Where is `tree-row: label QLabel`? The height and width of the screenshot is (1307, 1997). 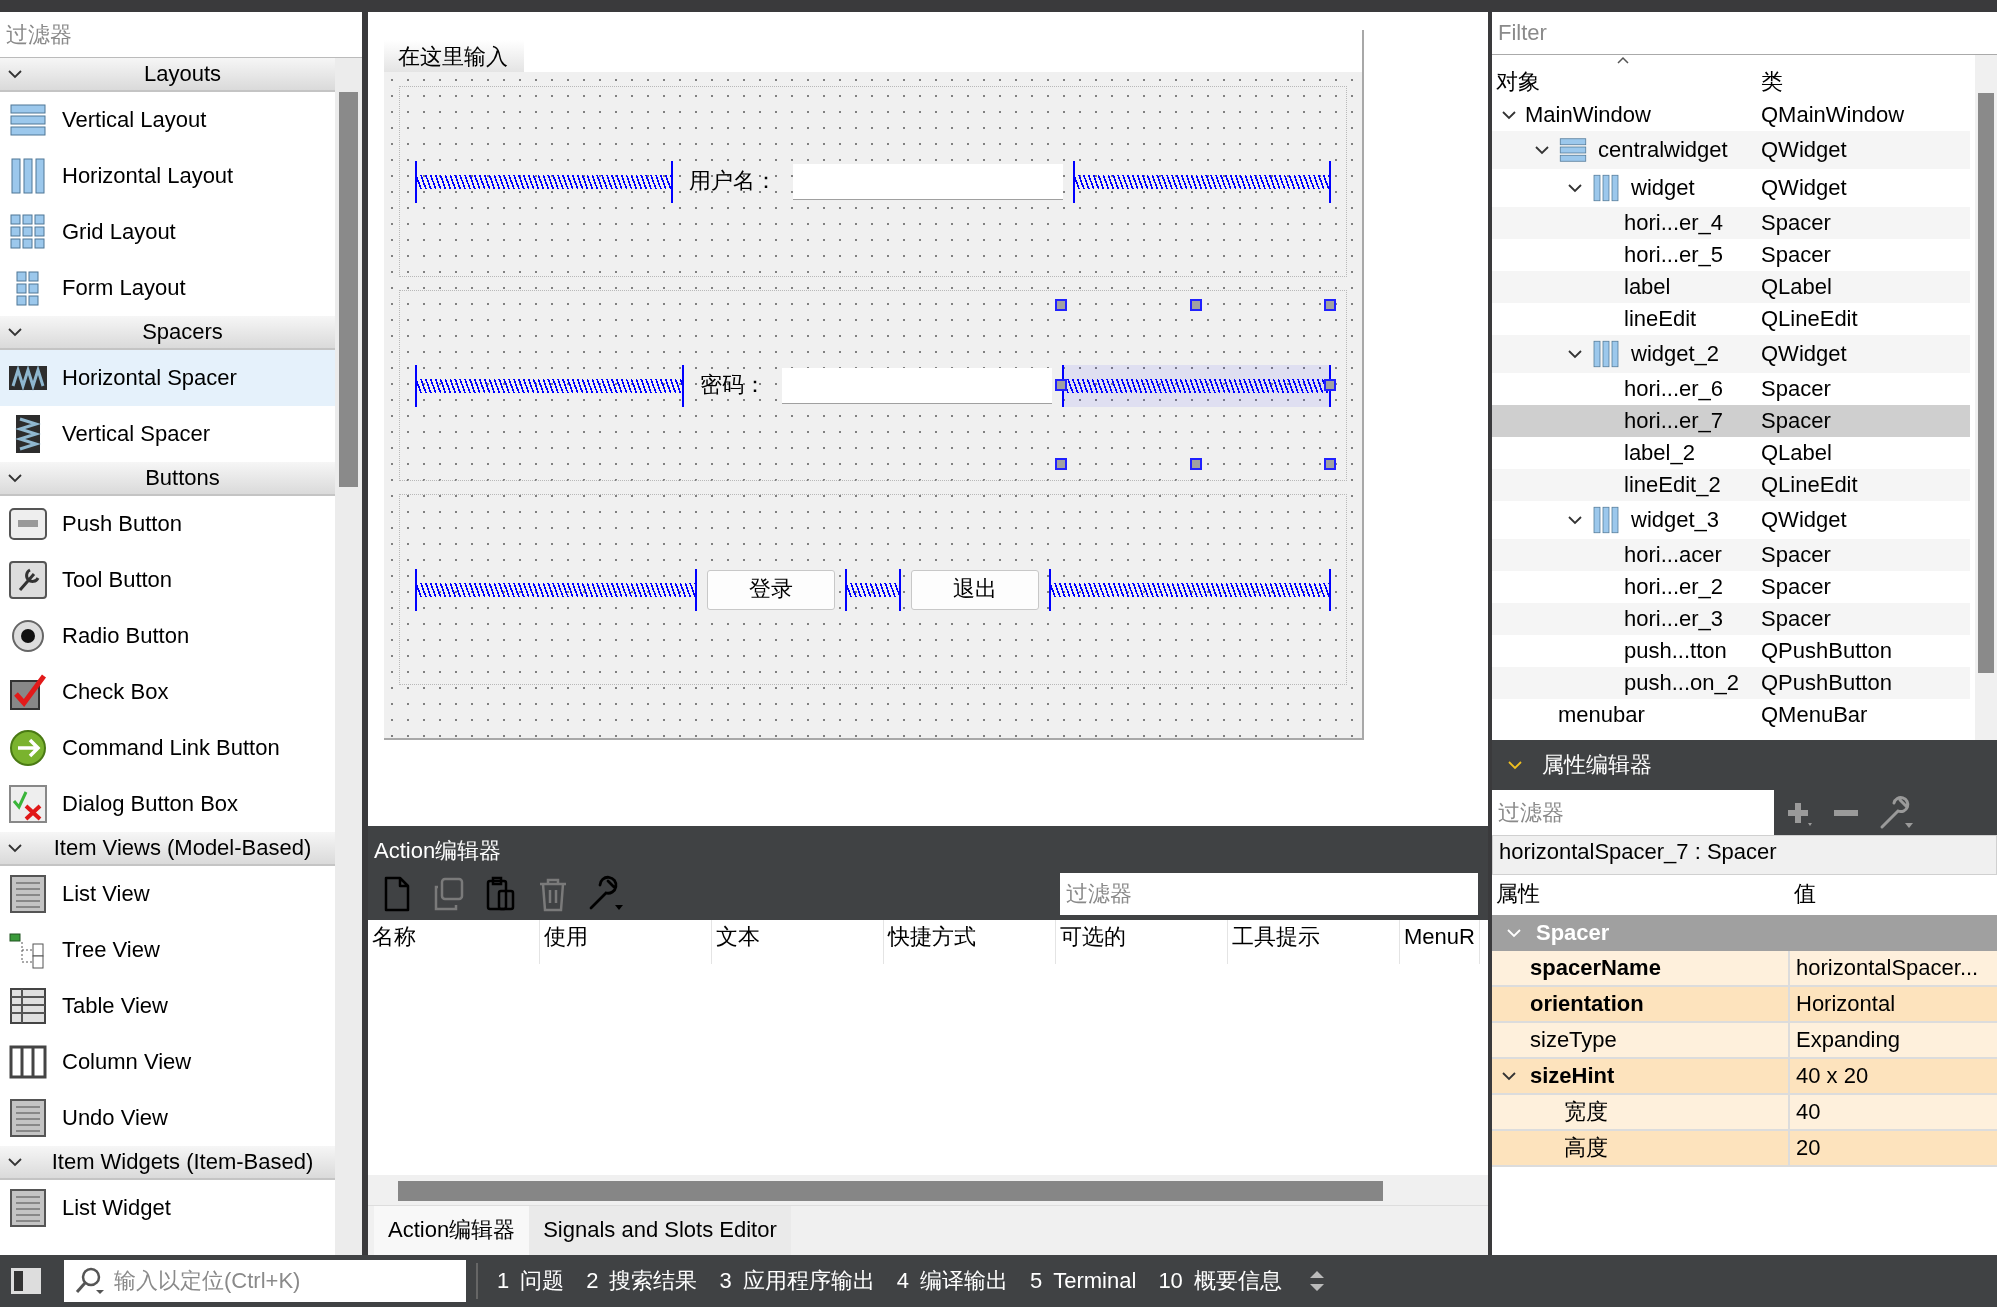
tree-row: label QLabel is located at coordinates (1731, 287).